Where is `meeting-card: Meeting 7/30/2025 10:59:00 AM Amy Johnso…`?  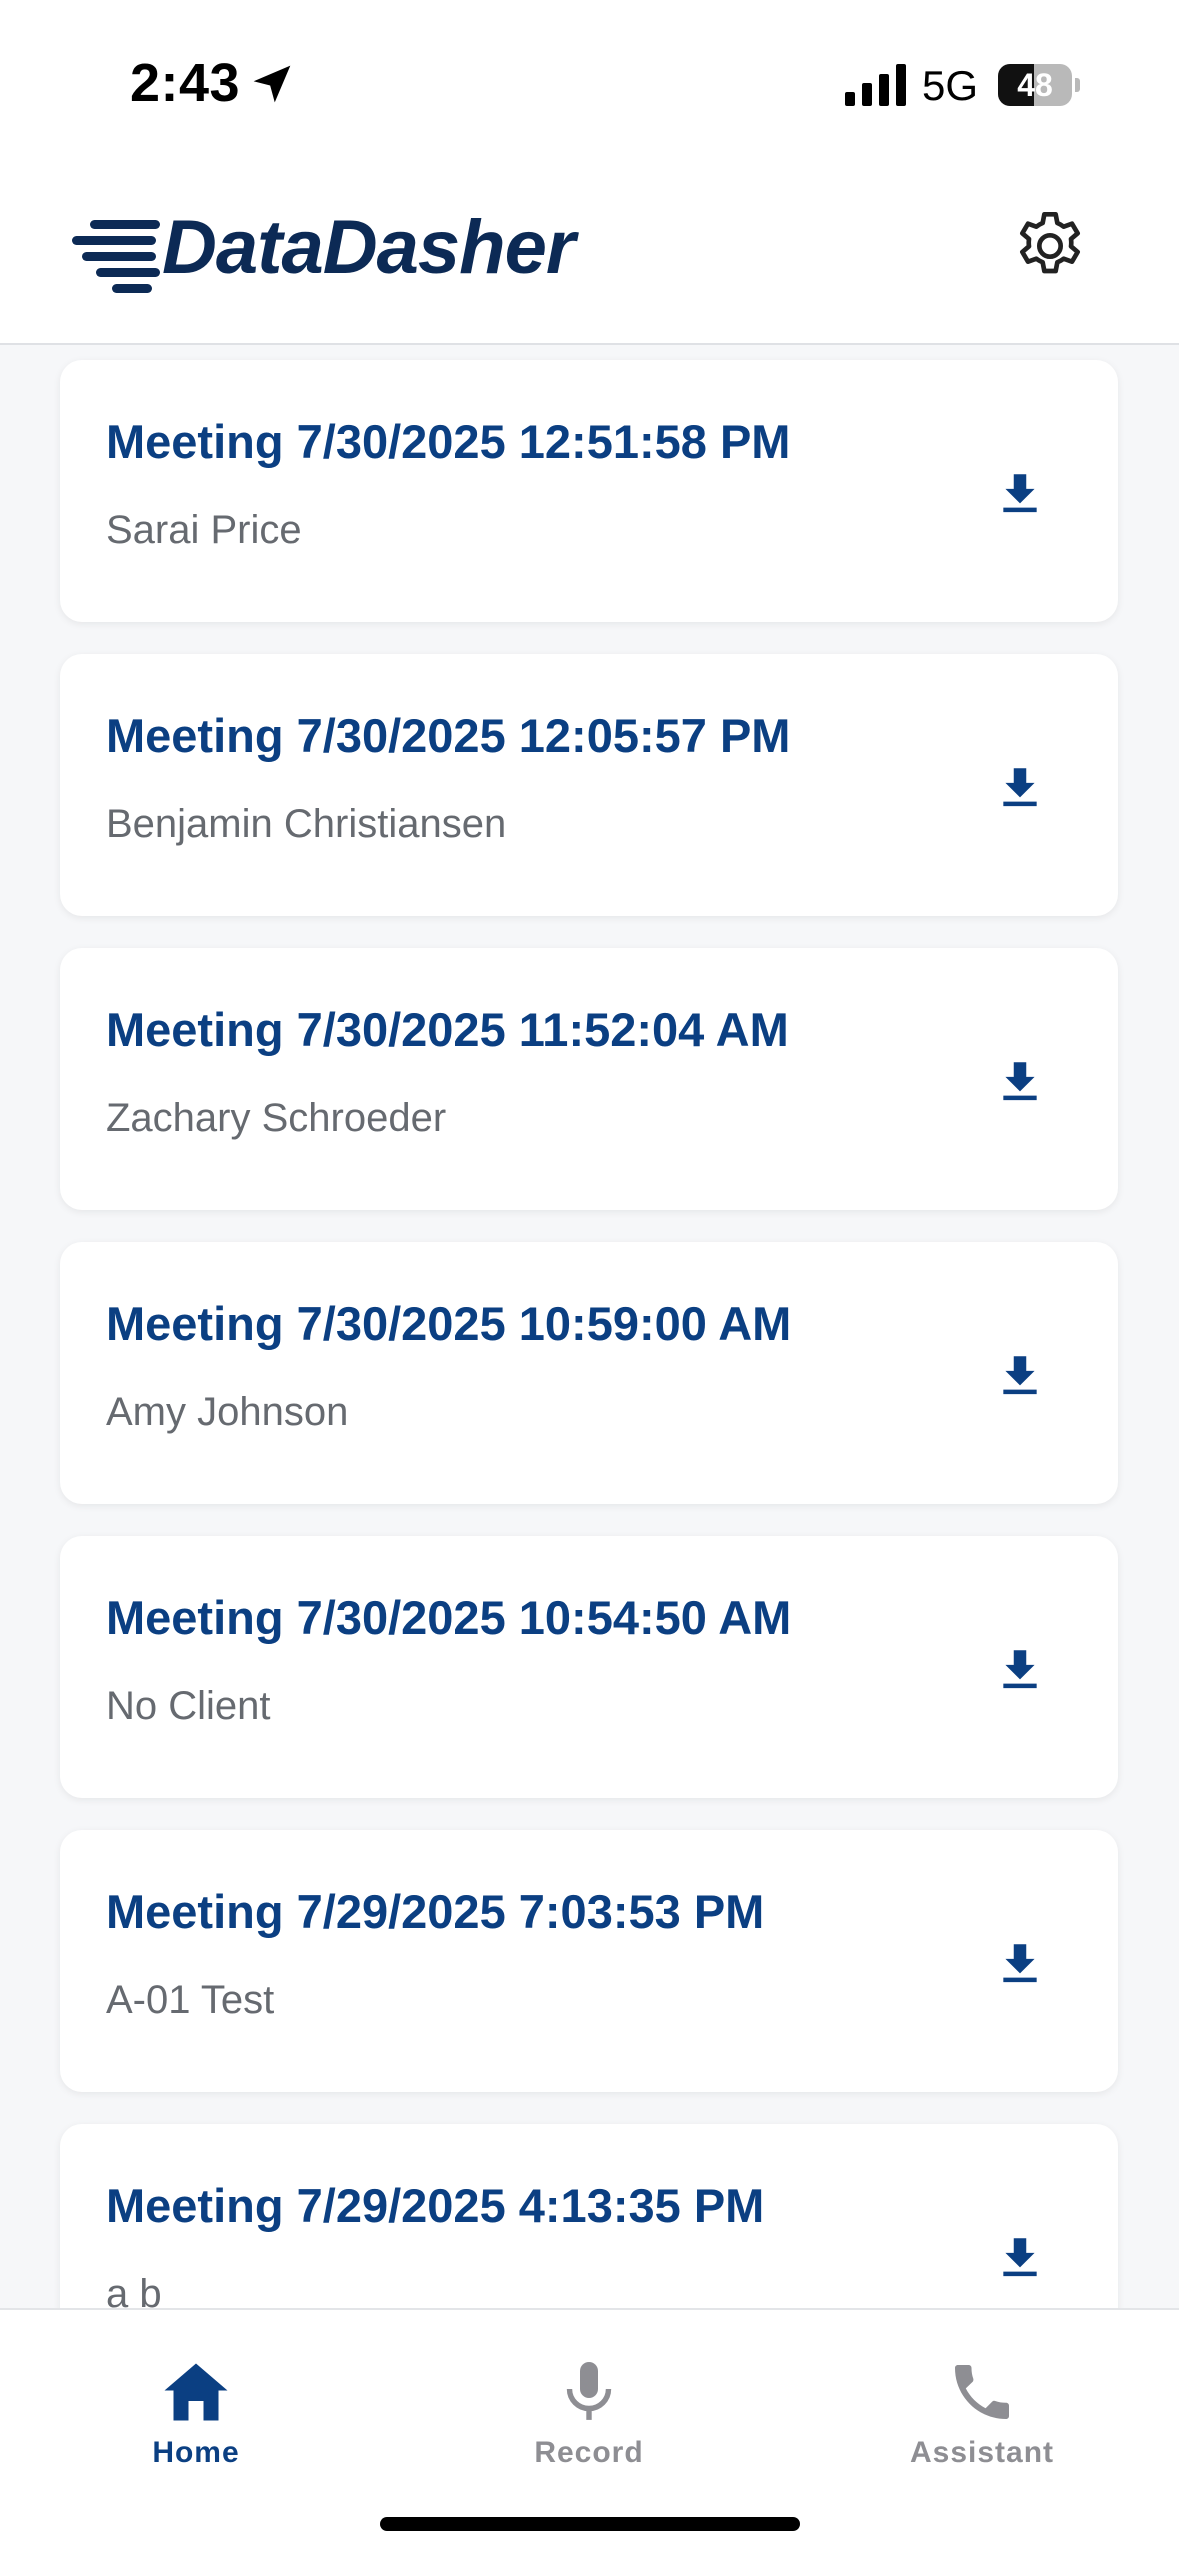
meeting-card: Meeting 7/30/2025 10:59:00 AM Amy Johnso… is located at coordinates (589, 1373).